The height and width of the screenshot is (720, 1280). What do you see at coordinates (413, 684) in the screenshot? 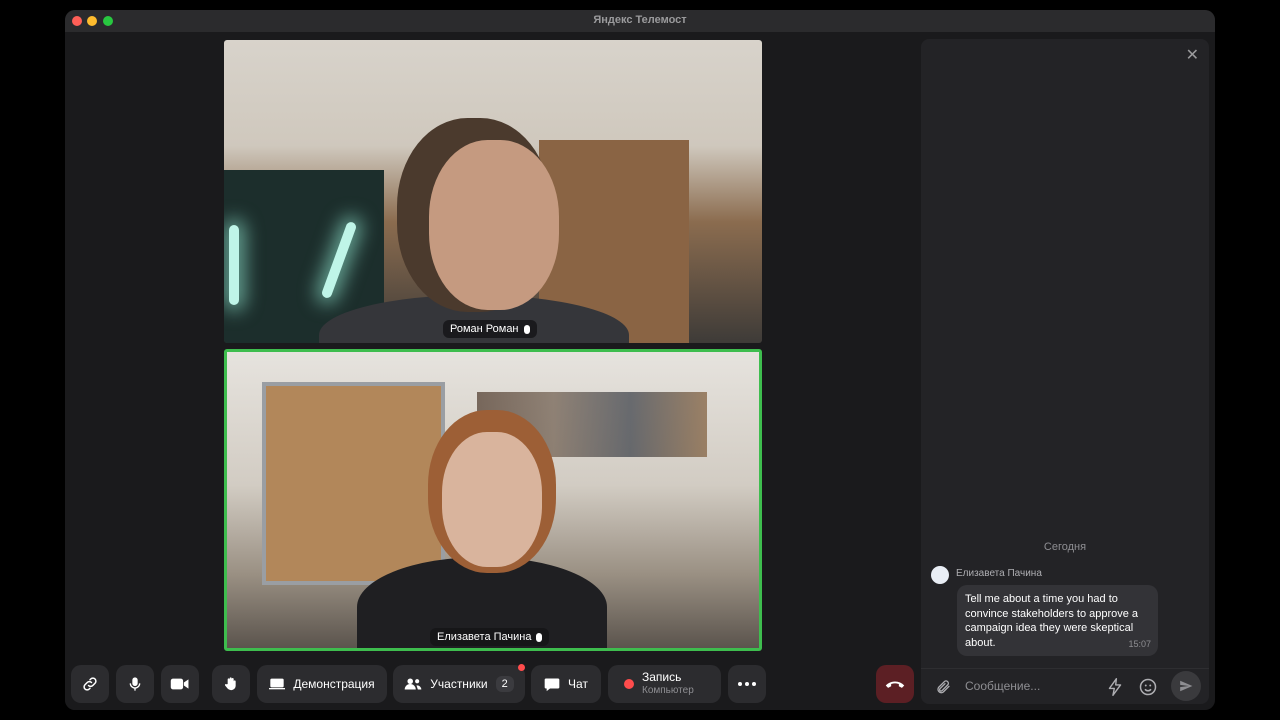
I see `people-icon` at bounding box center [413, 684].